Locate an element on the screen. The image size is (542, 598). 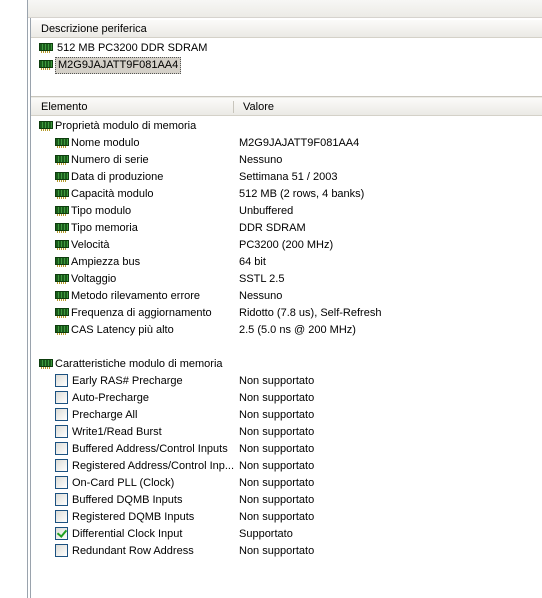
value-cell: Ridotto (7.8 us), Self-Refresh is located at coordinates (310, 313).